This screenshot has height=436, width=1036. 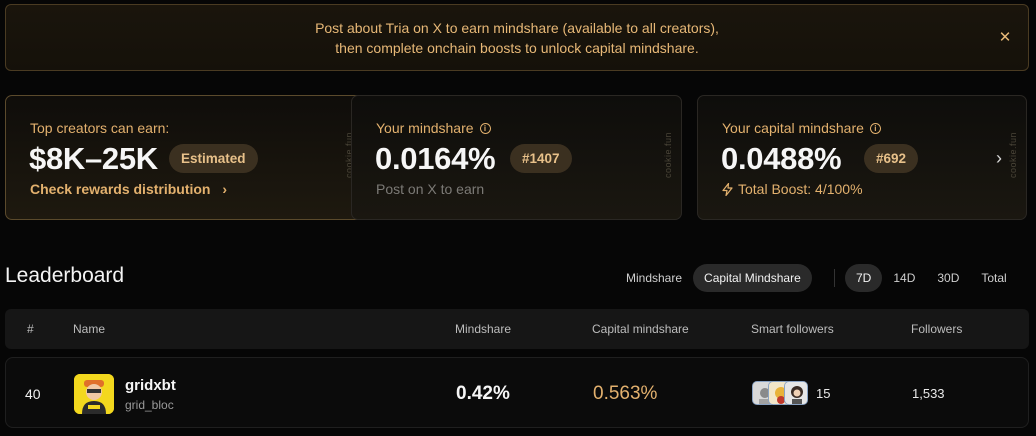 What do you see at coordinates (936, 329) in the screenshot?
I see `col-followers: Followers` at bounding box center [936, 329].